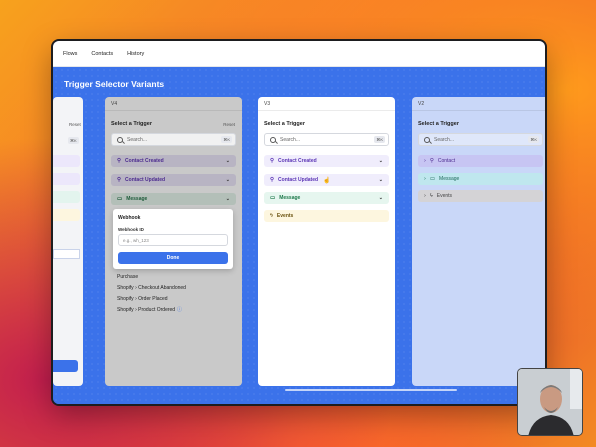 This screenshot has height=447, width=596. I want to click on trigger-contact: › ⚲ Contact, so click(480, 161).